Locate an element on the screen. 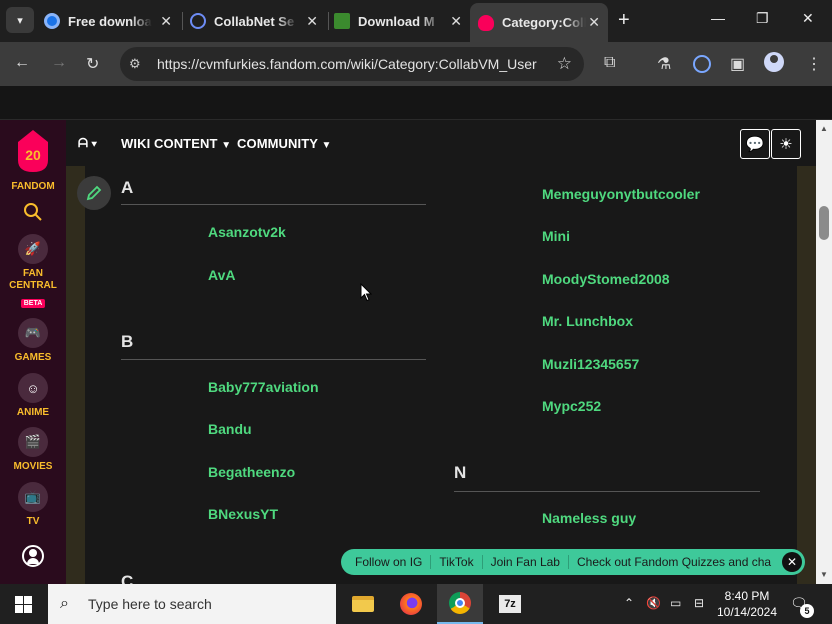  new-tab-icon: + is located at coordinates (624, 20).